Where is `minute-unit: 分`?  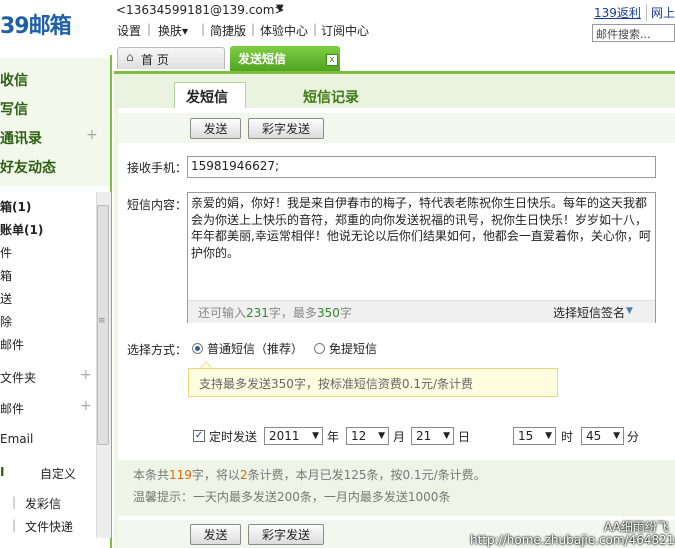
minute-unit: 分 is located at coordinates (633, 437).